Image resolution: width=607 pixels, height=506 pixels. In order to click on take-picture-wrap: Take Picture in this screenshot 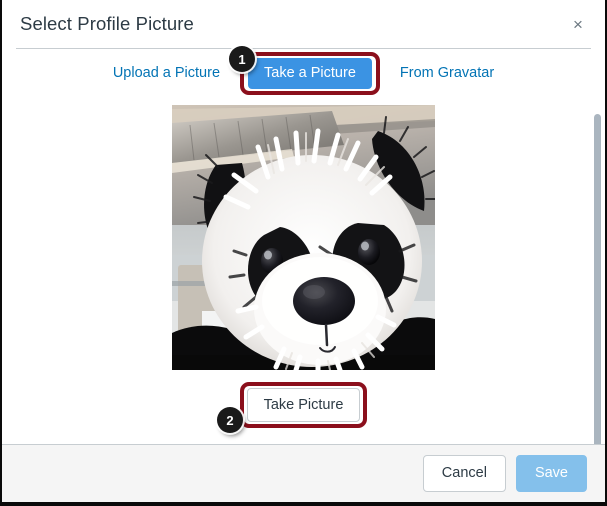, I will do `click(303, 405)`.